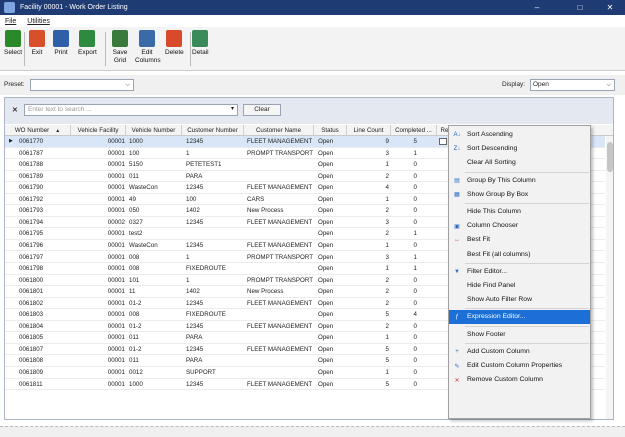 The image size is (625, 437). What do you see at coordinates (13, 43) in the screenshot?
I see `select-button: Select` at bounding box center [13, 43].